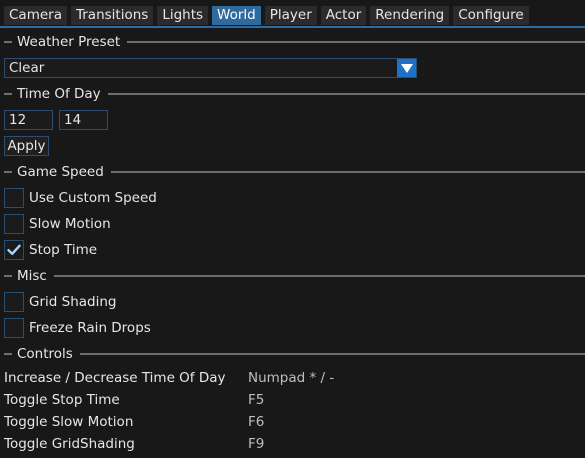 This screenshot has width=585, height=458. I want to click on checkbox-label: Slow Motion, so click(70, 224).